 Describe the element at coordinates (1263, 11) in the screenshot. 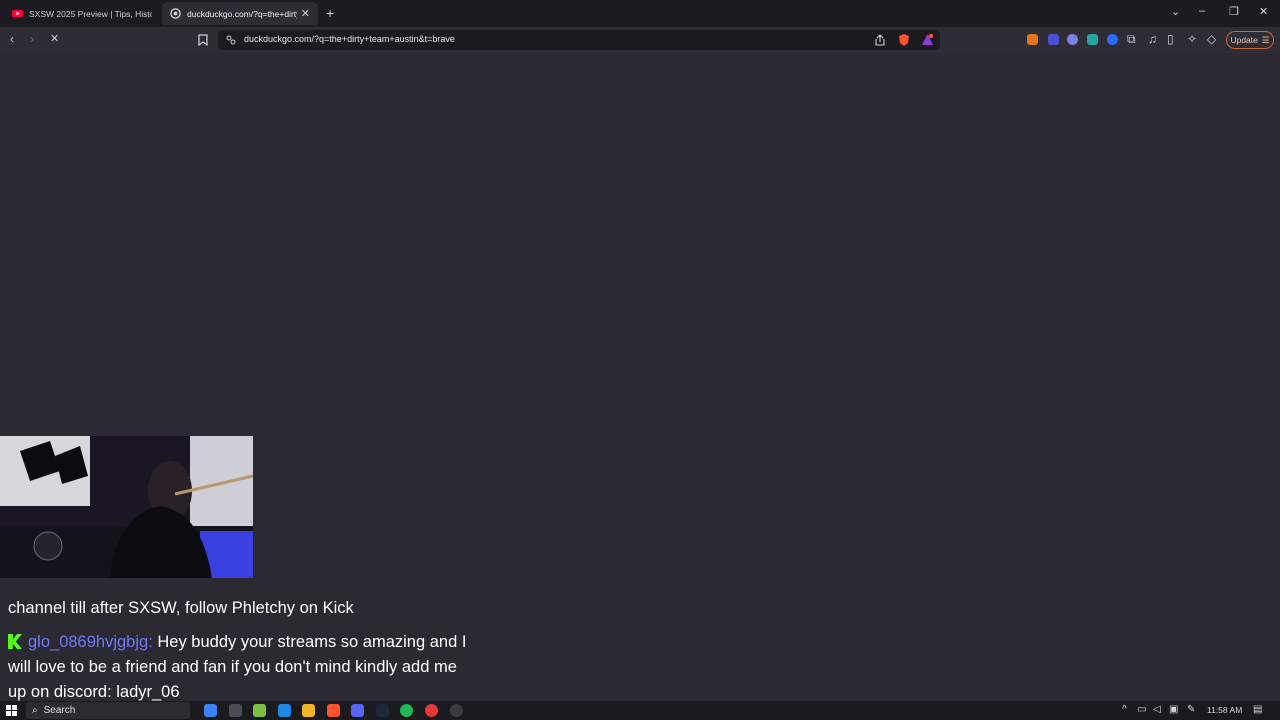

I see `close-window-icon: ✕` at that location.